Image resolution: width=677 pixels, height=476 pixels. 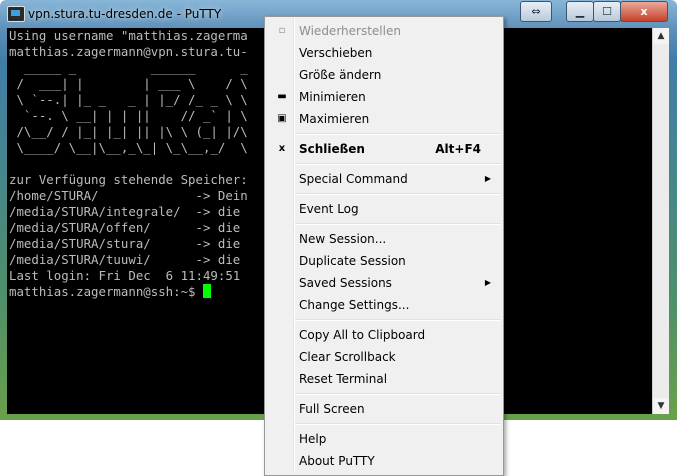 I want to click on terminal-line: /media/STURA/stura/ -> die, so click(x=125, y=243).